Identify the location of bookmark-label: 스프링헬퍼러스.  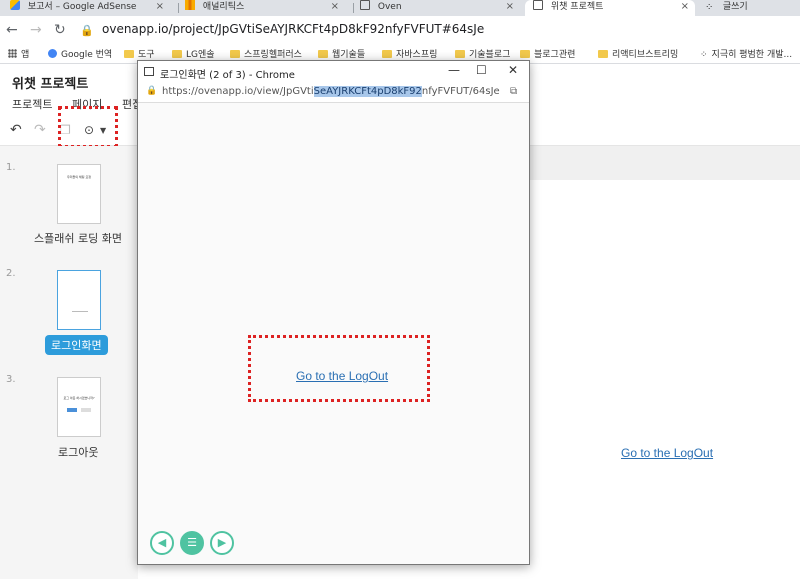
(273, 55).